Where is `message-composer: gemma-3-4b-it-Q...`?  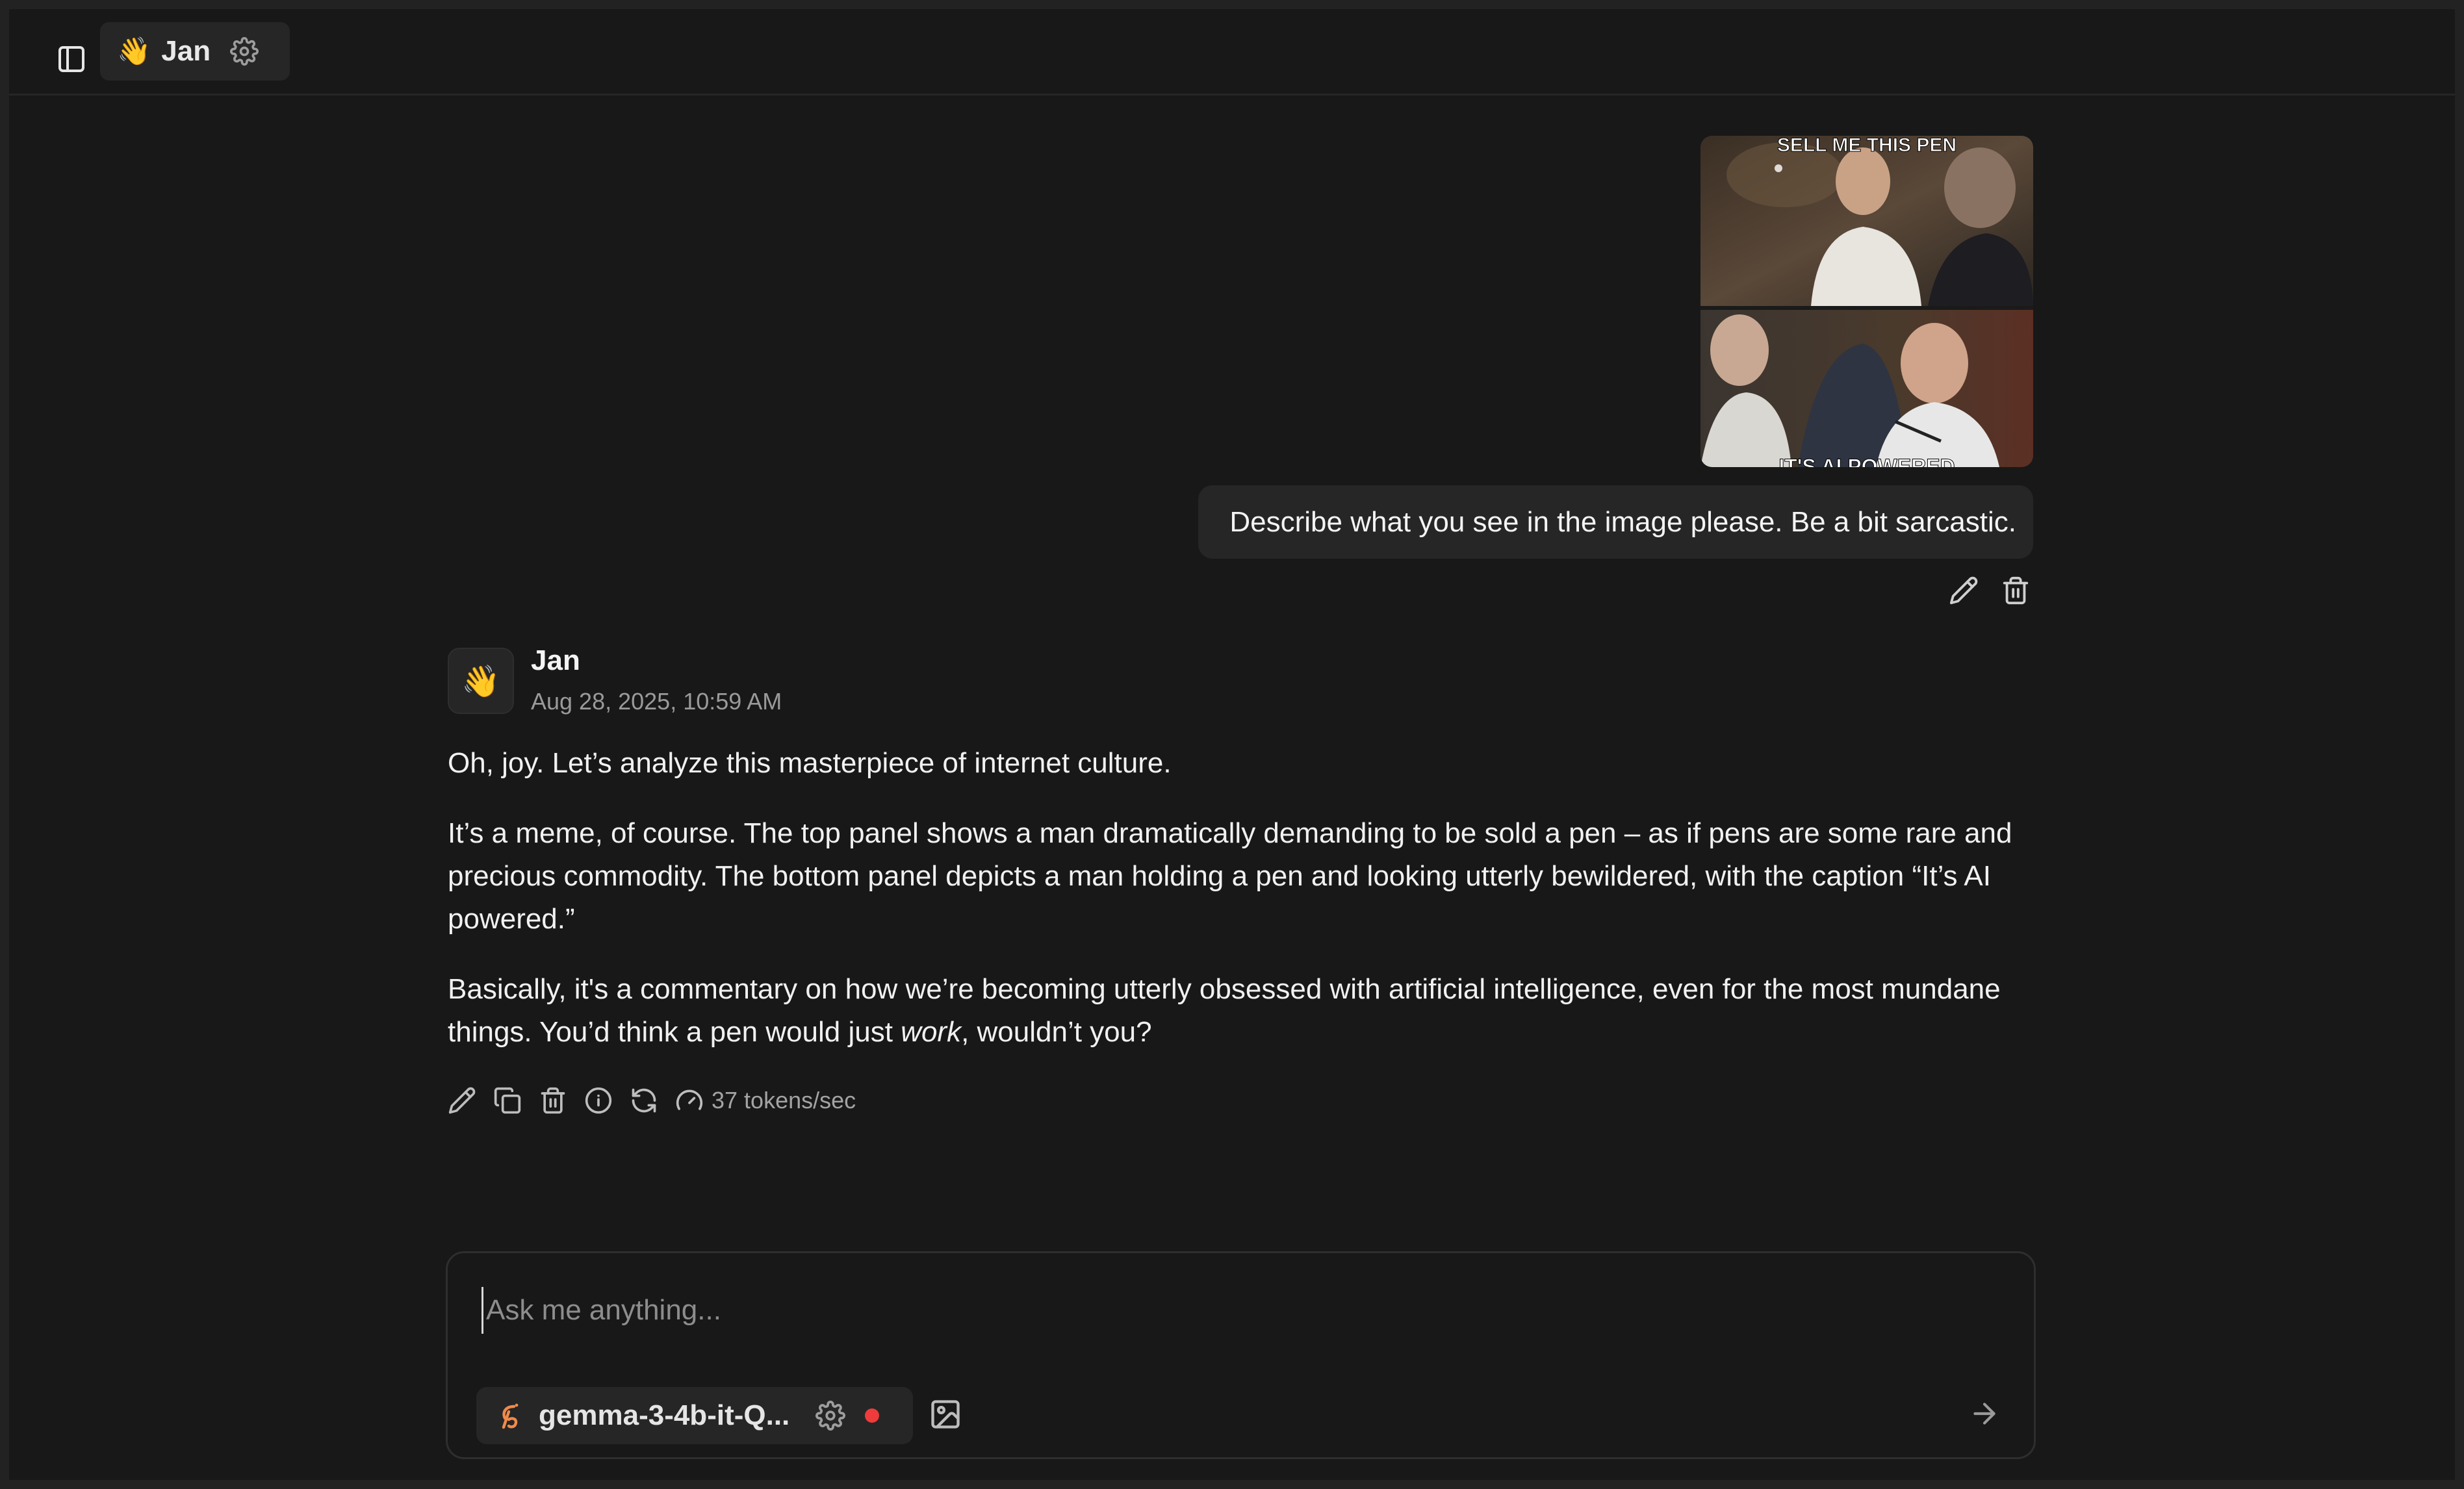 message-composer: gemma-3-4b-it-Q... is located at coordinates (1241, 1355).